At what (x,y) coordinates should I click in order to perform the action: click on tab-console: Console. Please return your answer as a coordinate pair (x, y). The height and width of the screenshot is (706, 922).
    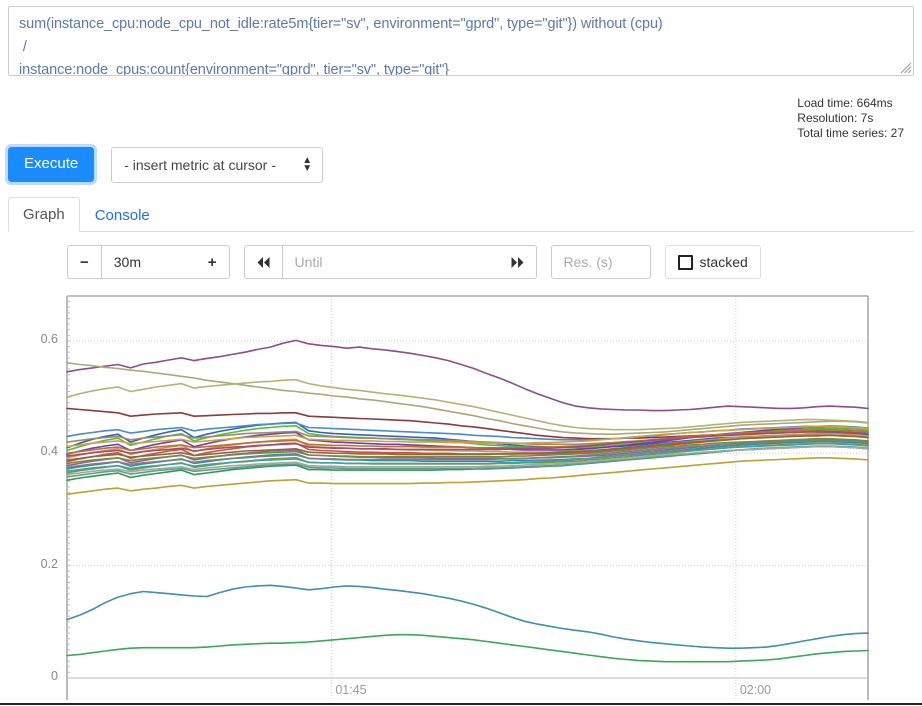
    Looking at the image, I should click on (122, 215).